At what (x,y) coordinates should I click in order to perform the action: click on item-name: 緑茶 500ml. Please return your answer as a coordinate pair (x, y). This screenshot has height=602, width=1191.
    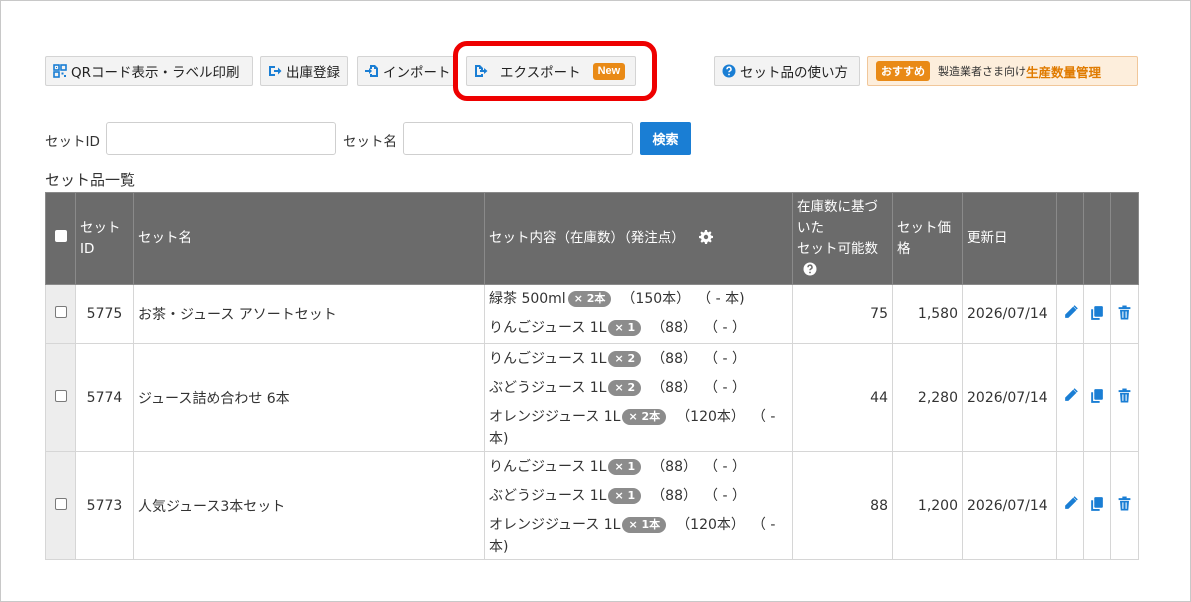
    Looking at the image, I should click on (527, 299).